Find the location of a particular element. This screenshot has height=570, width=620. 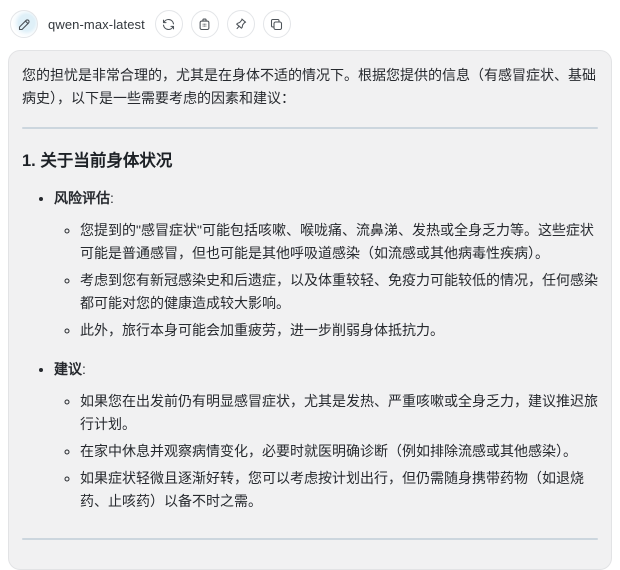

trash-icon is located at coordinates (204, 24).